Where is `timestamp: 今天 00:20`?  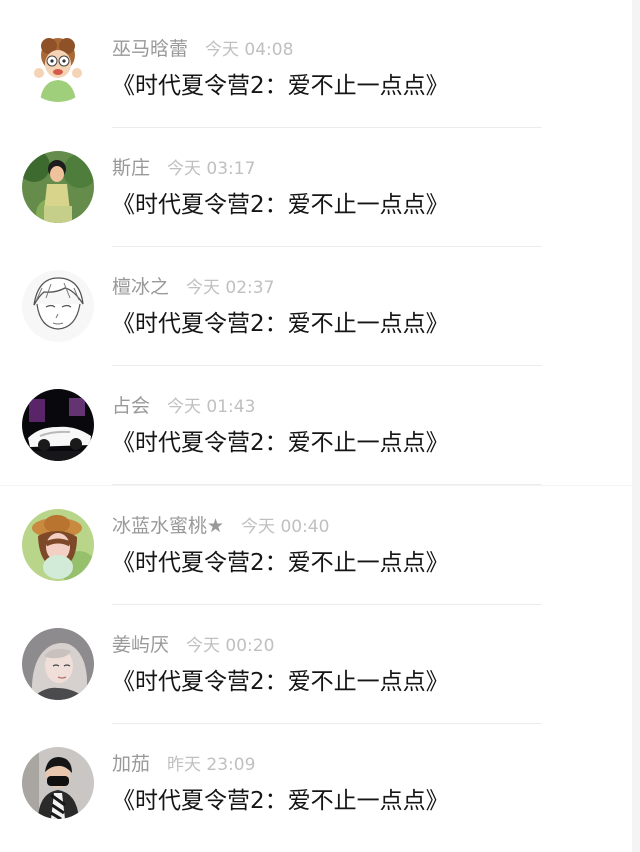 timestamp: 今天 00:20 is located at coordinates (230, 646).